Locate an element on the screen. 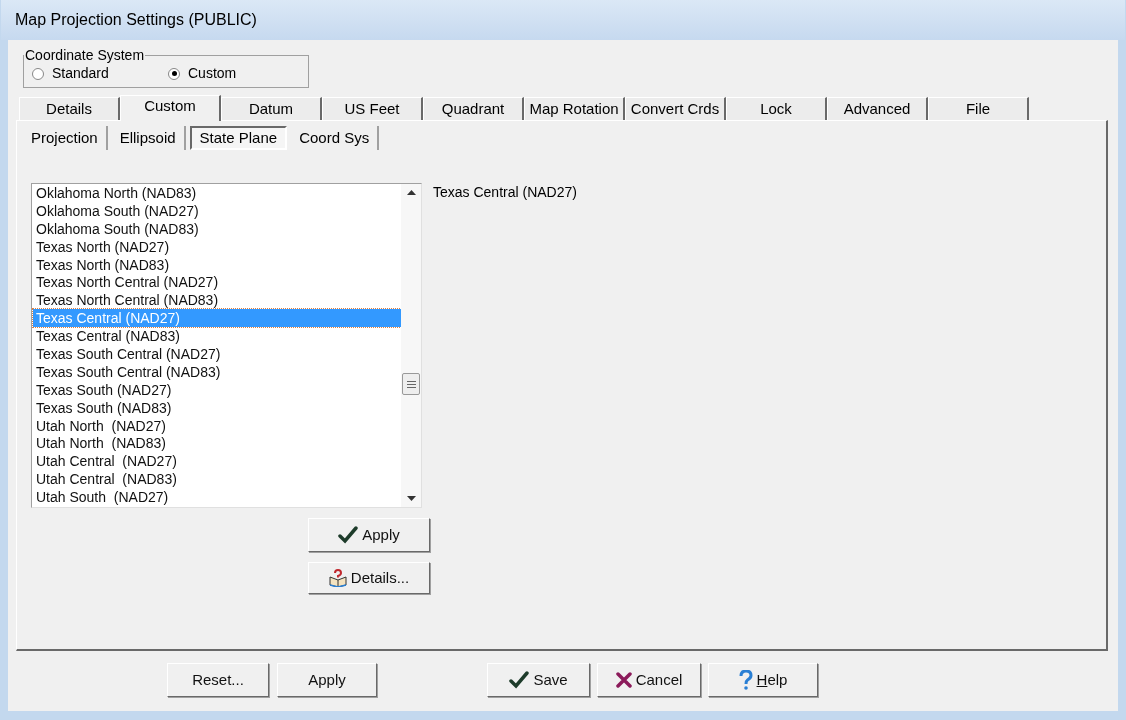  list-item: Texas South (NAD83) is located at coordinates (217, 407).